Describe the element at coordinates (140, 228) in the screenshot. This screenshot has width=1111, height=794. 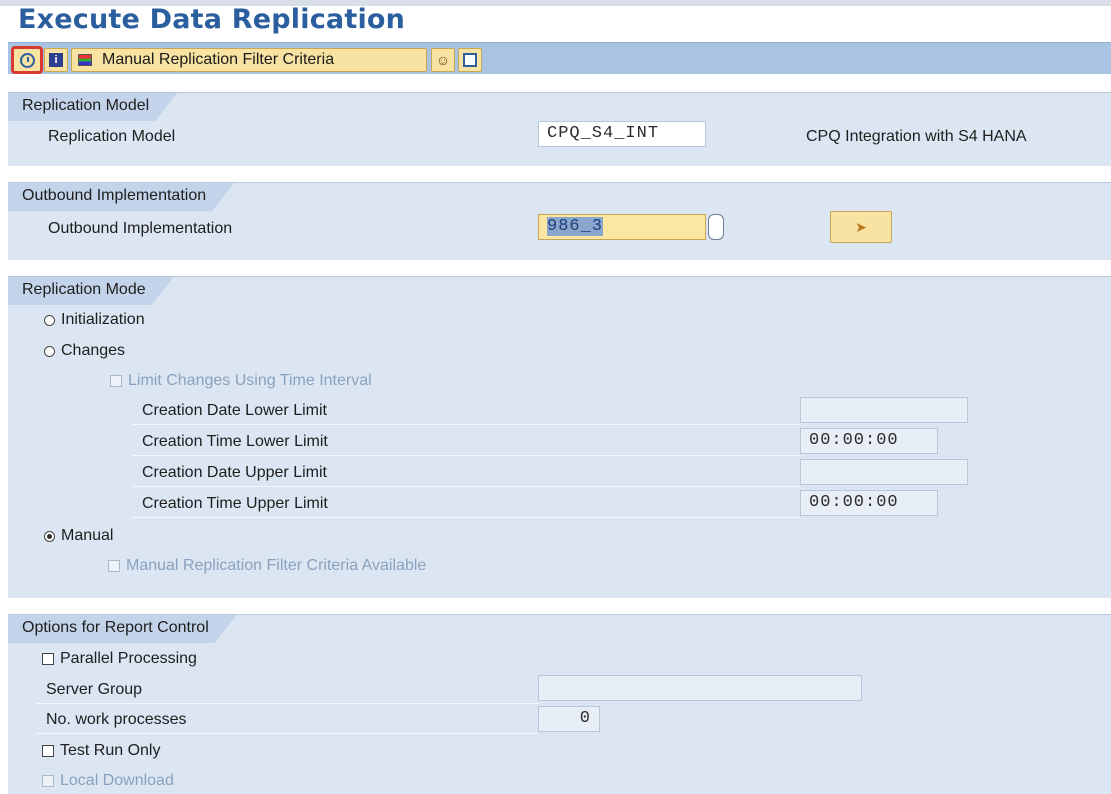
I see `outbound-implementation-label: Outbound Implementation` at that location.